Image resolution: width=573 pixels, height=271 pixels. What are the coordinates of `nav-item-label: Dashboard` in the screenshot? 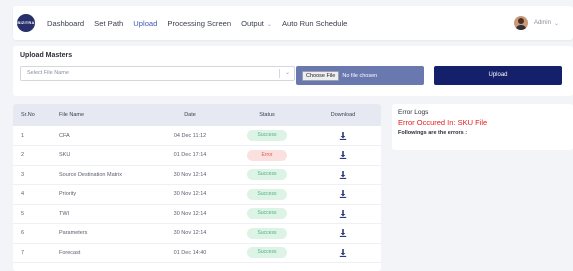 It's located at (66, 23).